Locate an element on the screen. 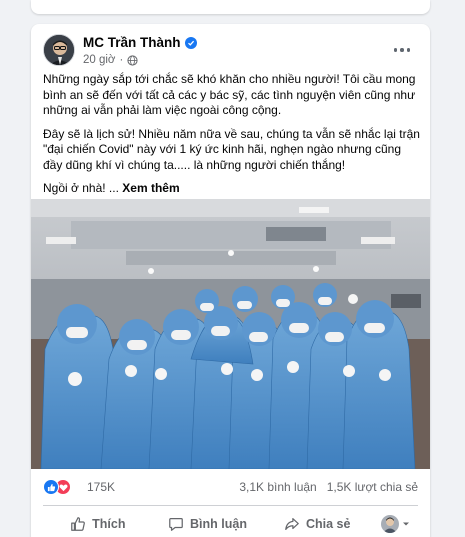  reaction-stats: 175K 3,1K bình luận 1,5K lượt chia sẻ is located at coordinates (230, 487).